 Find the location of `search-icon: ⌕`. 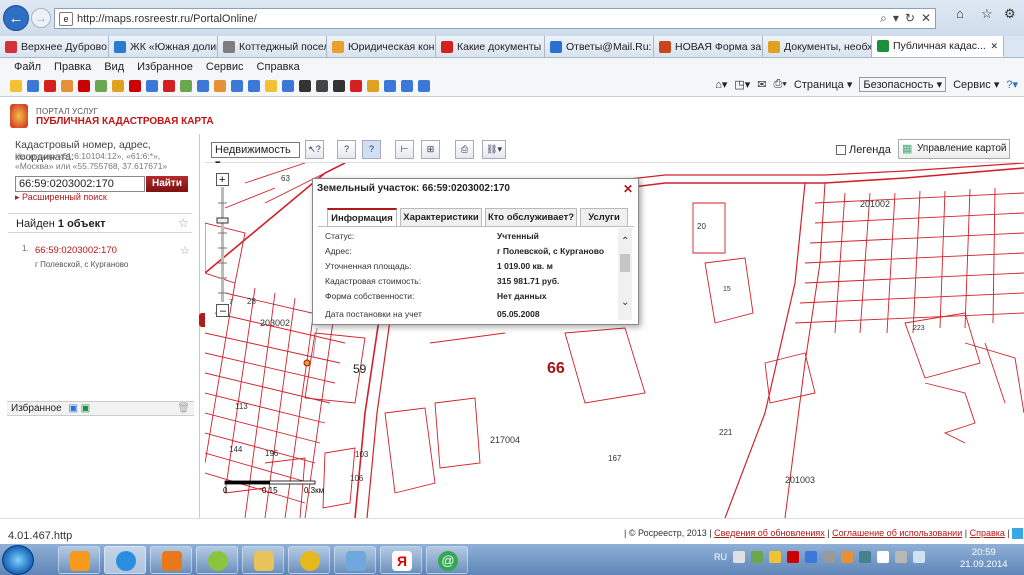

search-icon: ⌕ is located at coordinates (883, 18).